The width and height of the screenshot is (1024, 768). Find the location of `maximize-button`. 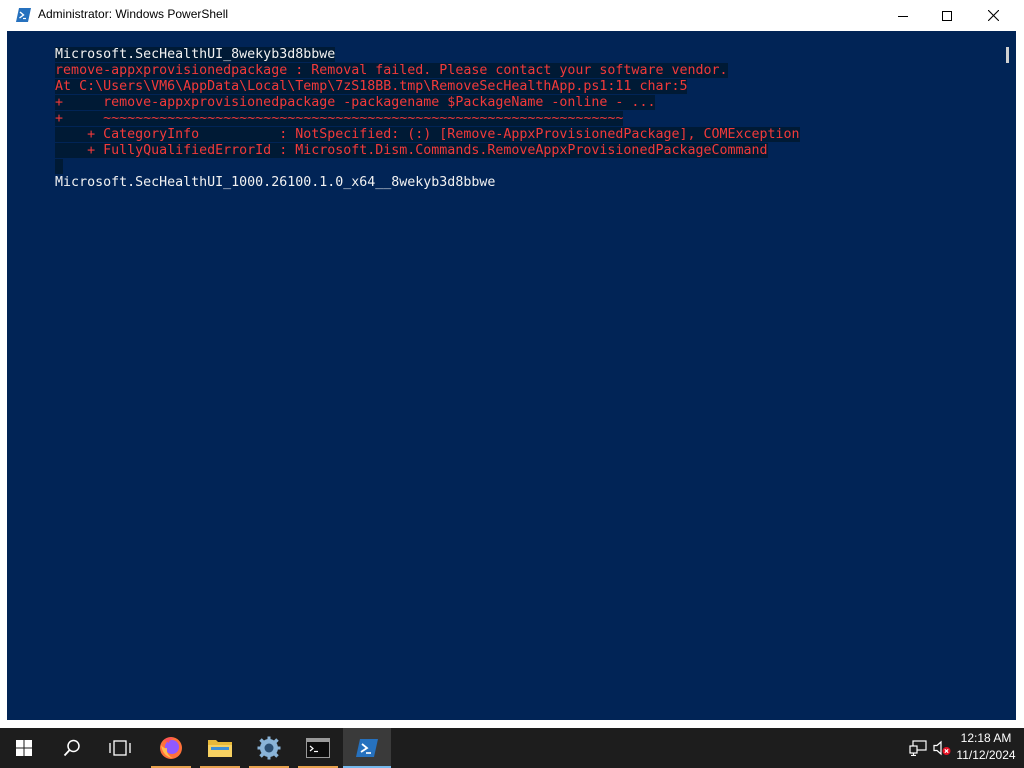

maximize-button is located at coordinates (947, 15).